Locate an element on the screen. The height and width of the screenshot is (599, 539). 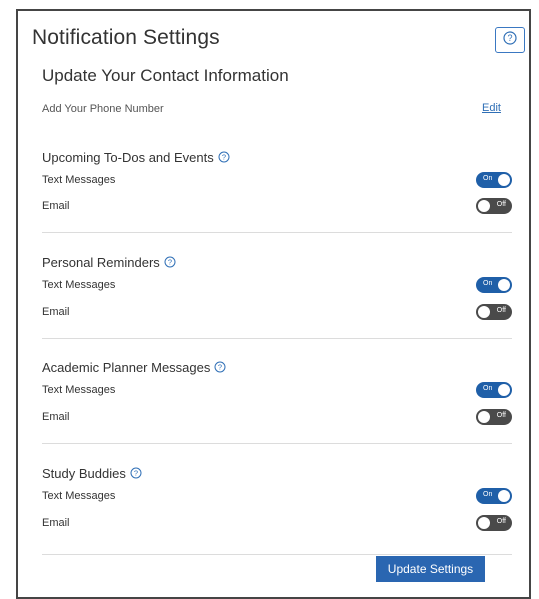
question-circle-icon: ? is located at coordinates (510, 40).